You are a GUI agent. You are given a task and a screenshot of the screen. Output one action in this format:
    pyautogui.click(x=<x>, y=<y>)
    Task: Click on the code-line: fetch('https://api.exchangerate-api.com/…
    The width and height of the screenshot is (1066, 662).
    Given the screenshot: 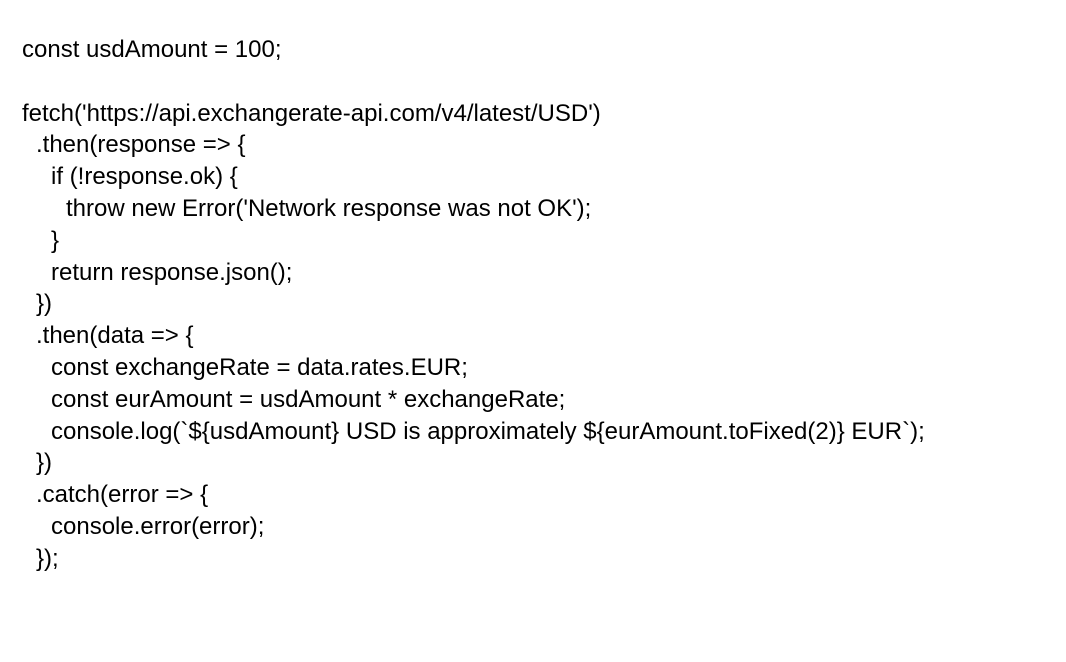 What is the action you would take?
    pyautogui.click(x=311, y=113)
    